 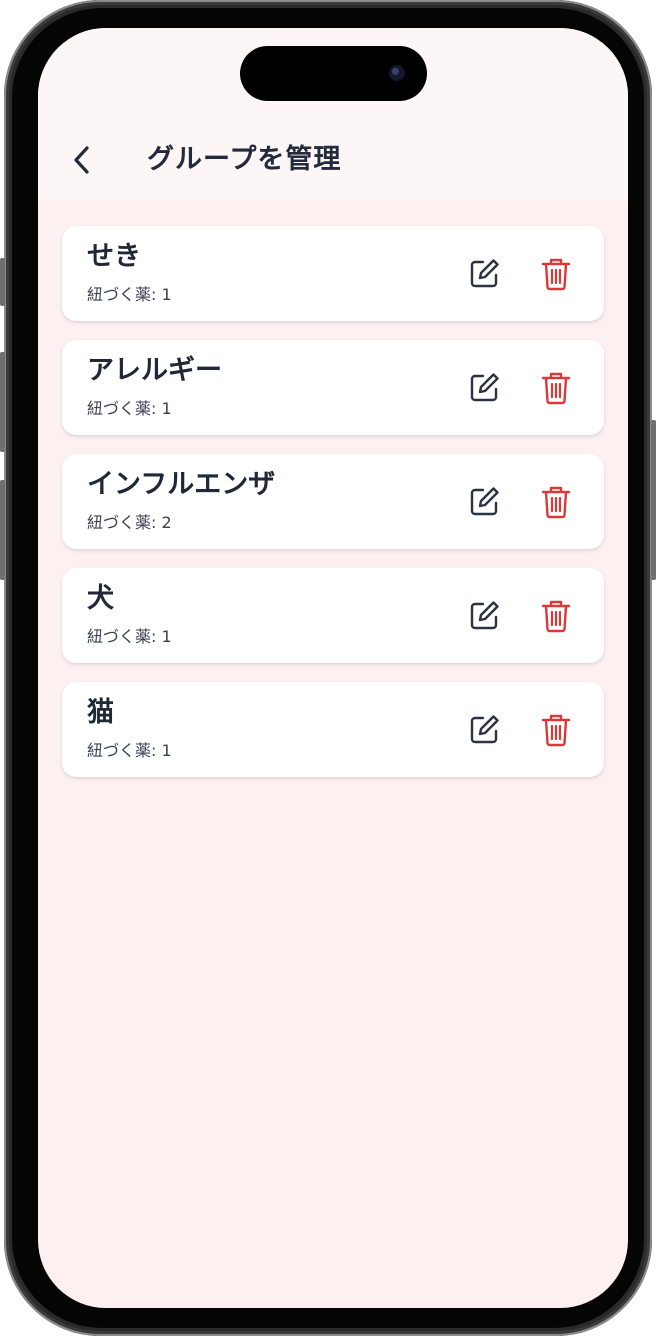 What do you see at coordinates (333, 387) in the screenshot?
I see `group-card: アレルギー 紐づく薬: 1` at bounding box center [333, 387].